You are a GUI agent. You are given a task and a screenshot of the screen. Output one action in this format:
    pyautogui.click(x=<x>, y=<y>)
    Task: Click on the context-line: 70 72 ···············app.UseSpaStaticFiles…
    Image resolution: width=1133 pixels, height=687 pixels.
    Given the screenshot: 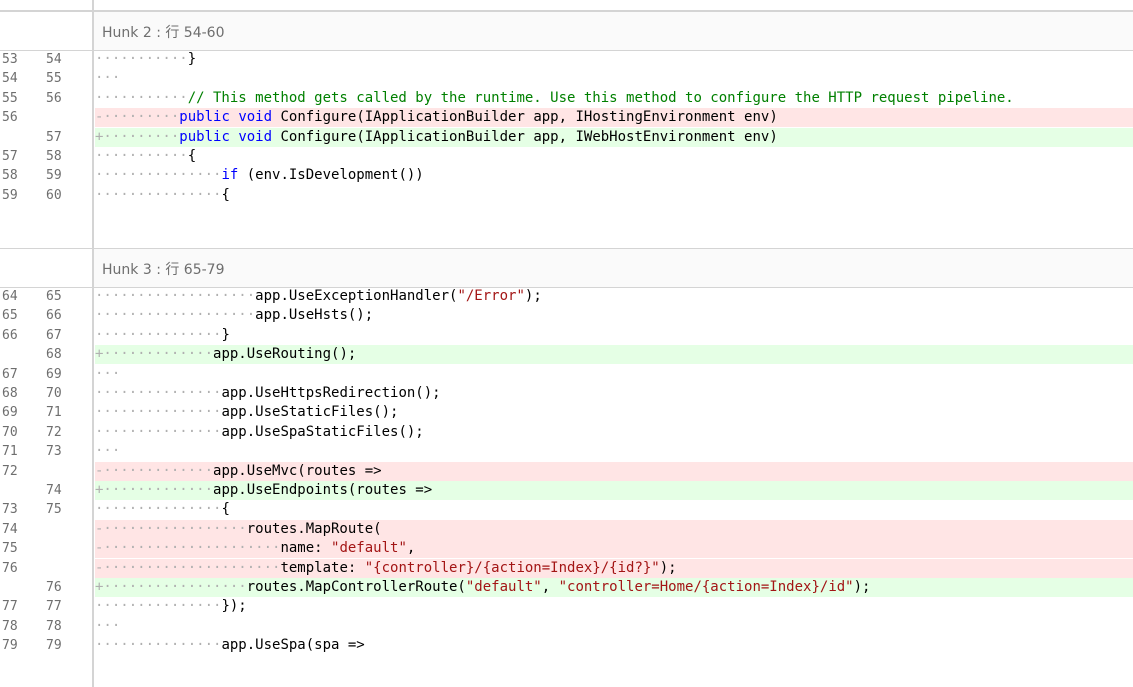 What is the action you would take?
    pyautogui.click(x=566, y=432)
    